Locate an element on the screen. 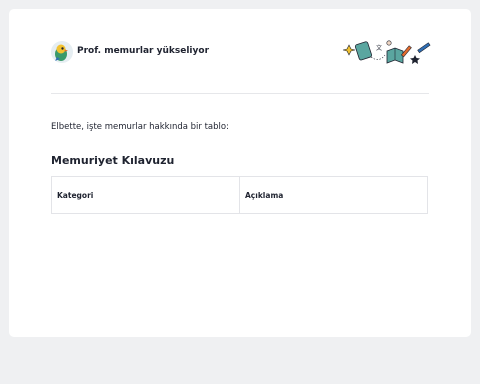  table-header-description: Açıklama is located at coordinates (333, 195).